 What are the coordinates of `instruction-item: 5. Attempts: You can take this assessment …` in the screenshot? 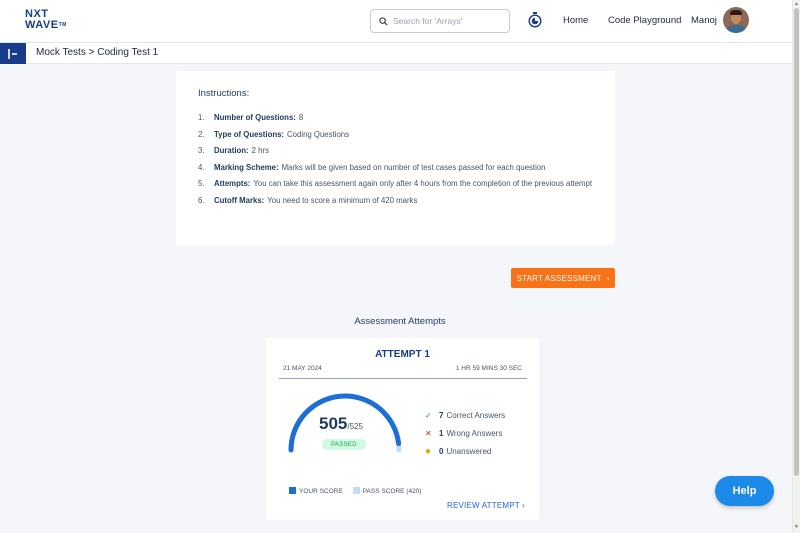 It's located at (395, 183).